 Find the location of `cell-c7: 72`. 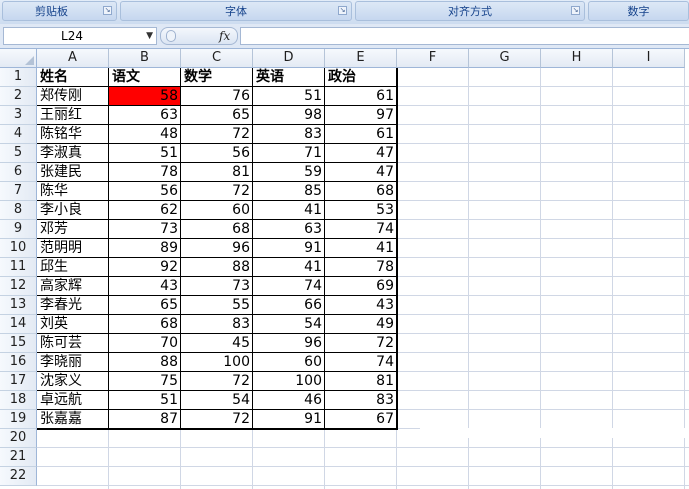

cell-c7: 72 is located at coordinates (217, 191).